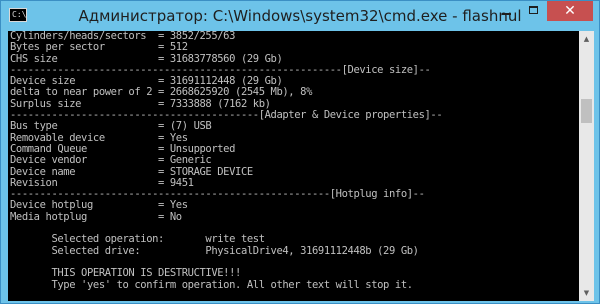 This screenshot has width=600, height=304. What do you see at coordinates (131, 171) in the screenshot?
I see `console-line: Device name = STORAGE DEVICE` at bounding box center [131, 171].